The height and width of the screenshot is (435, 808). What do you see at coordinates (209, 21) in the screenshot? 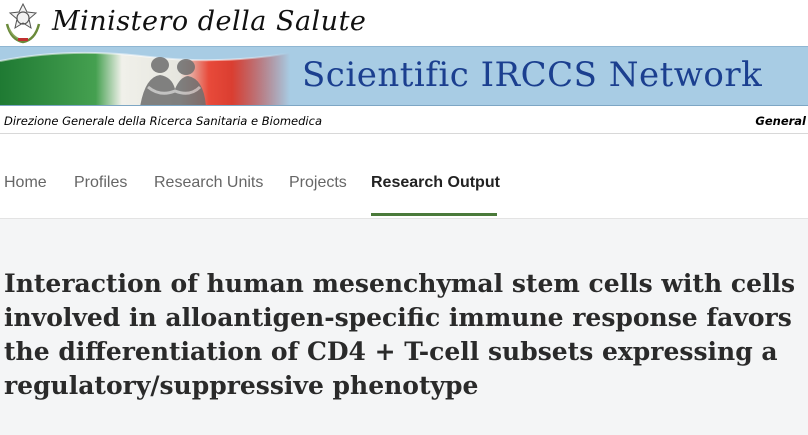
I see `ministry-name: Ministero della Salute` at bounding box center [209, 21].